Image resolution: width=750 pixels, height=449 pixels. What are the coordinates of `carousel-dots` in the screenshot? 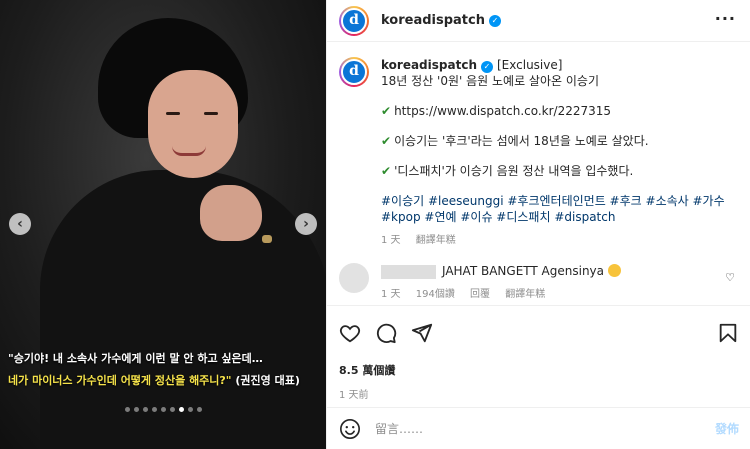 It's located at (163, 409).